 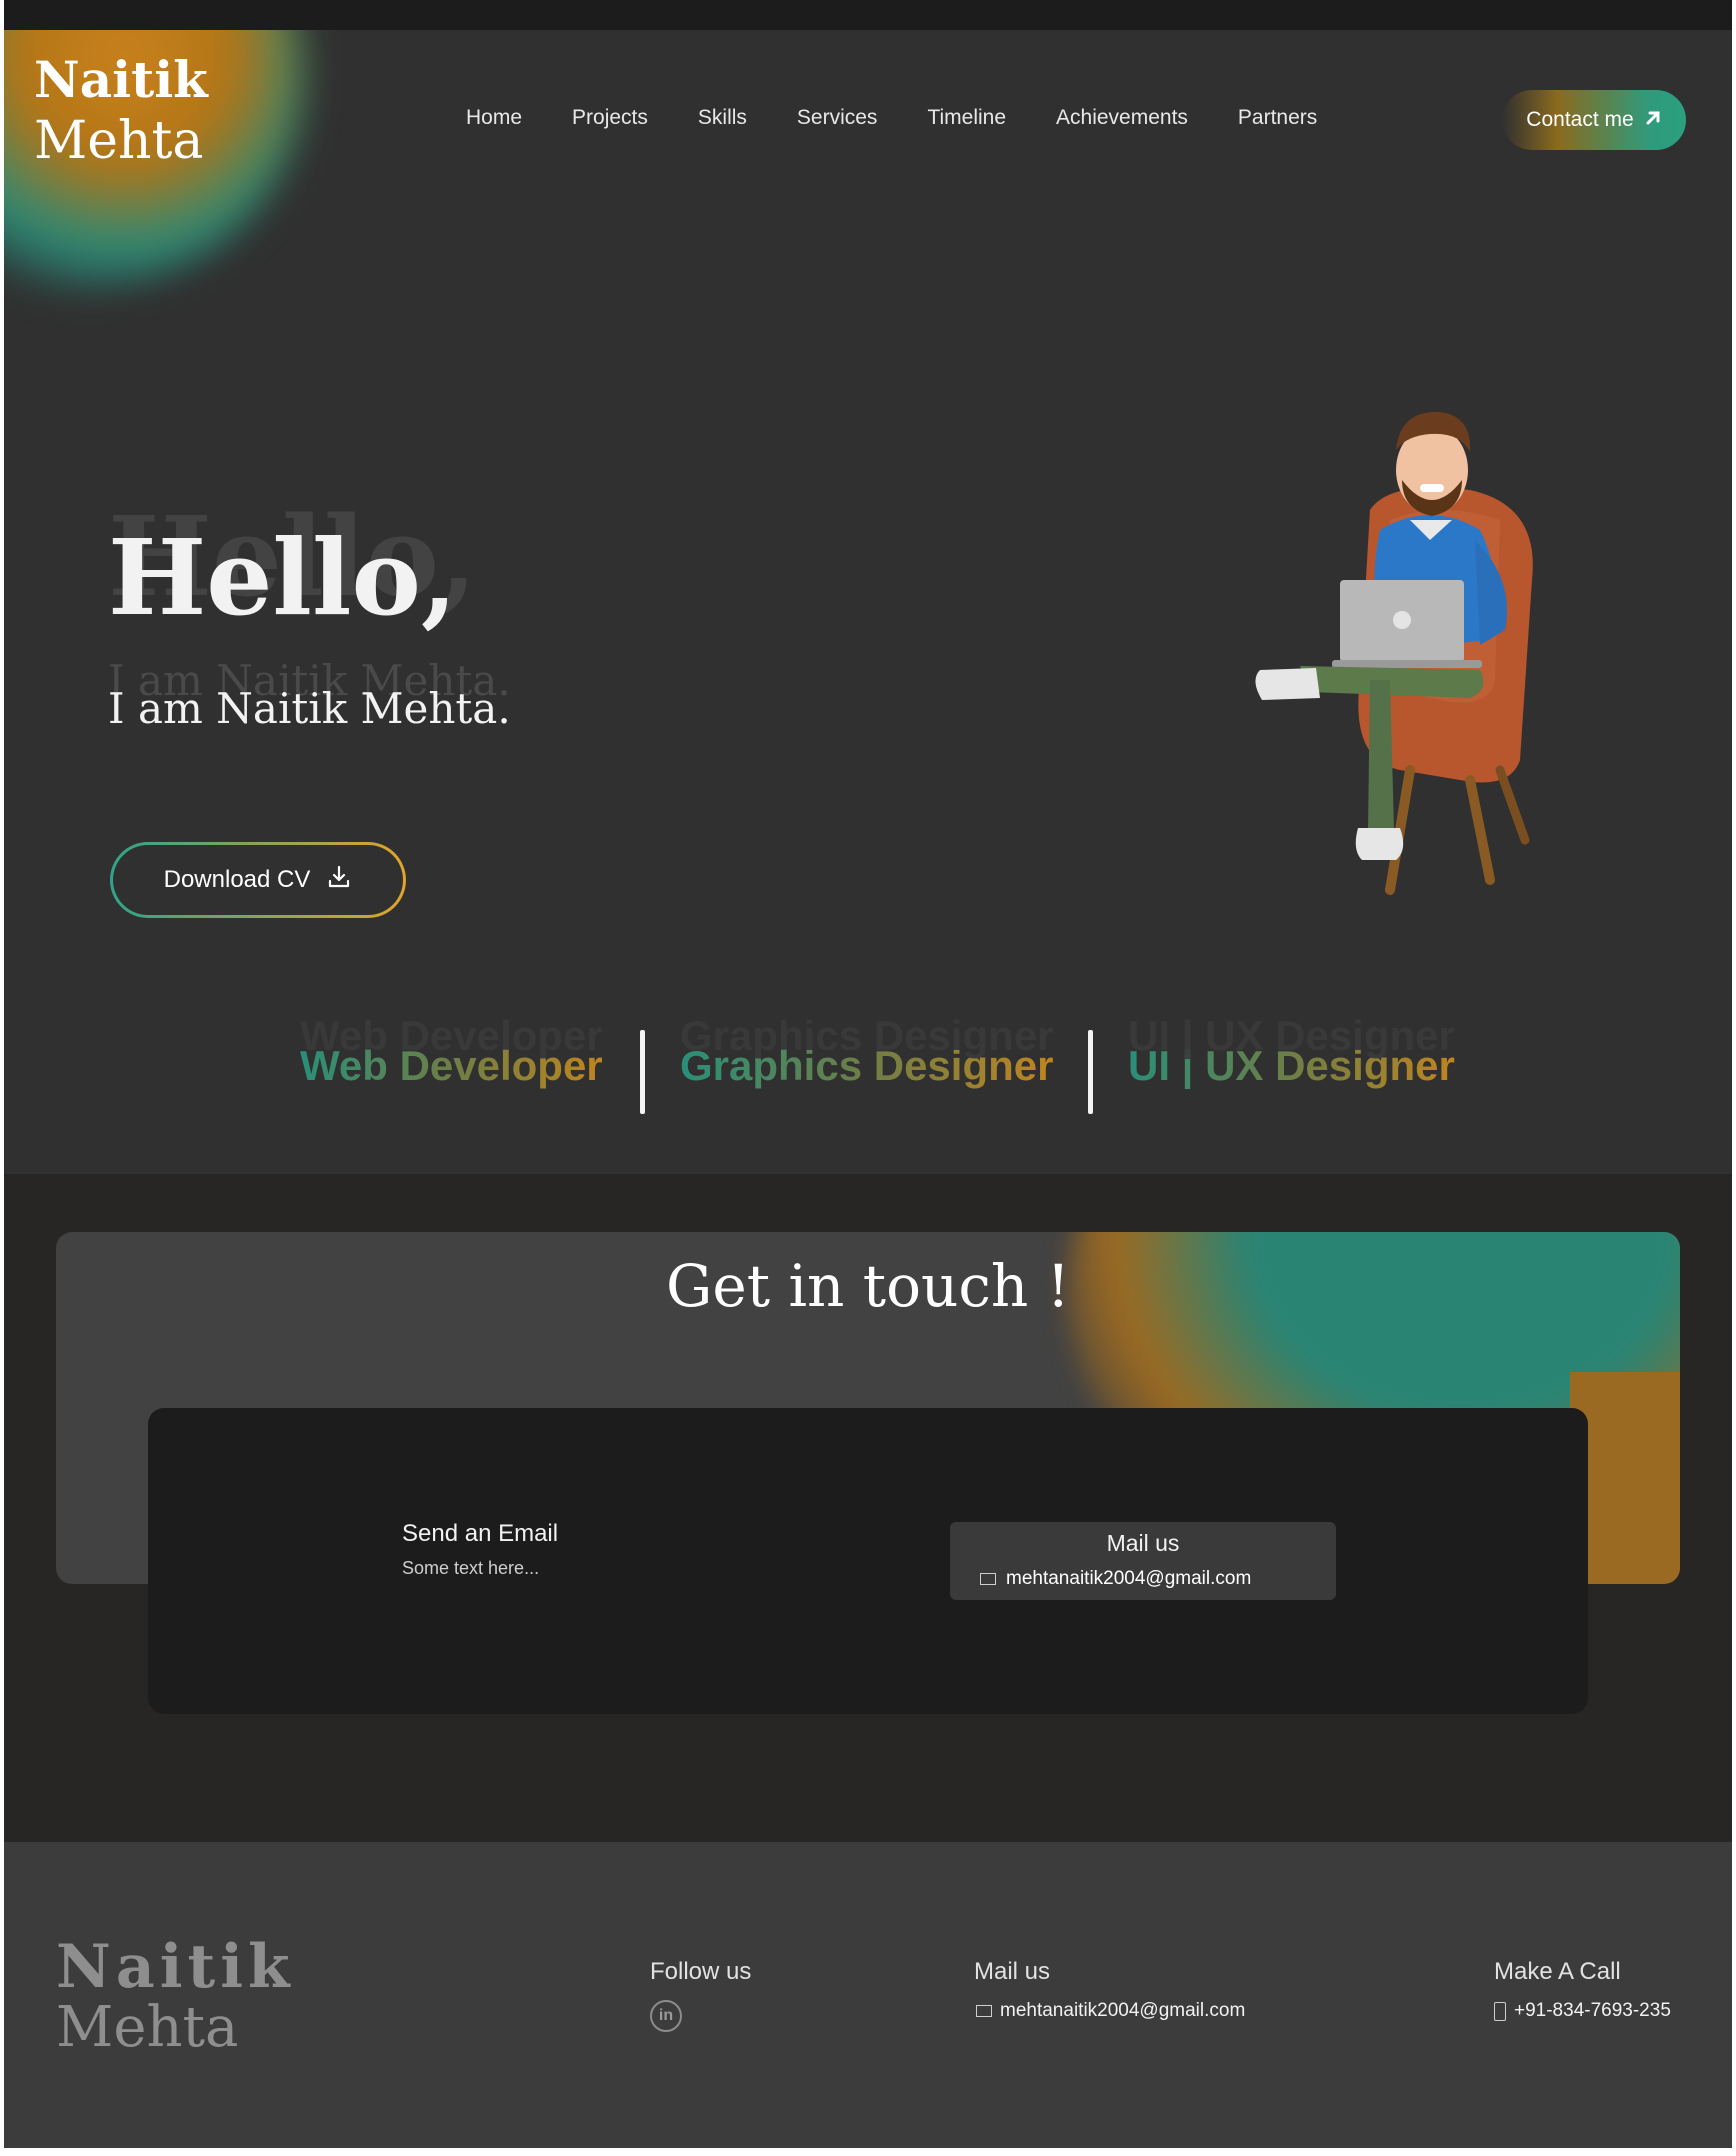 I want to click on intro-text: I am Naitik Mehta., so click(x=309, y=708).